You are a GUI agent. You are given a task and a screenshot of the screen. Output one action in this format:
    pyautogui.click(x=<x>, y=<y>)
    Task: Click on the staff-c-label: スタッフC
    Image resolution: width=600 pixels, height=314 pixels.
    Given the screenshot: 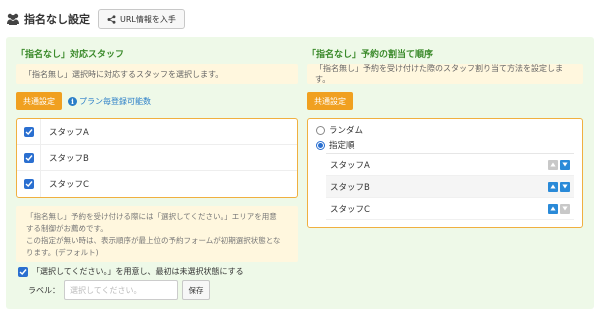 What is the action you would take?
    pyautogui.click(x=69, y=185)
    